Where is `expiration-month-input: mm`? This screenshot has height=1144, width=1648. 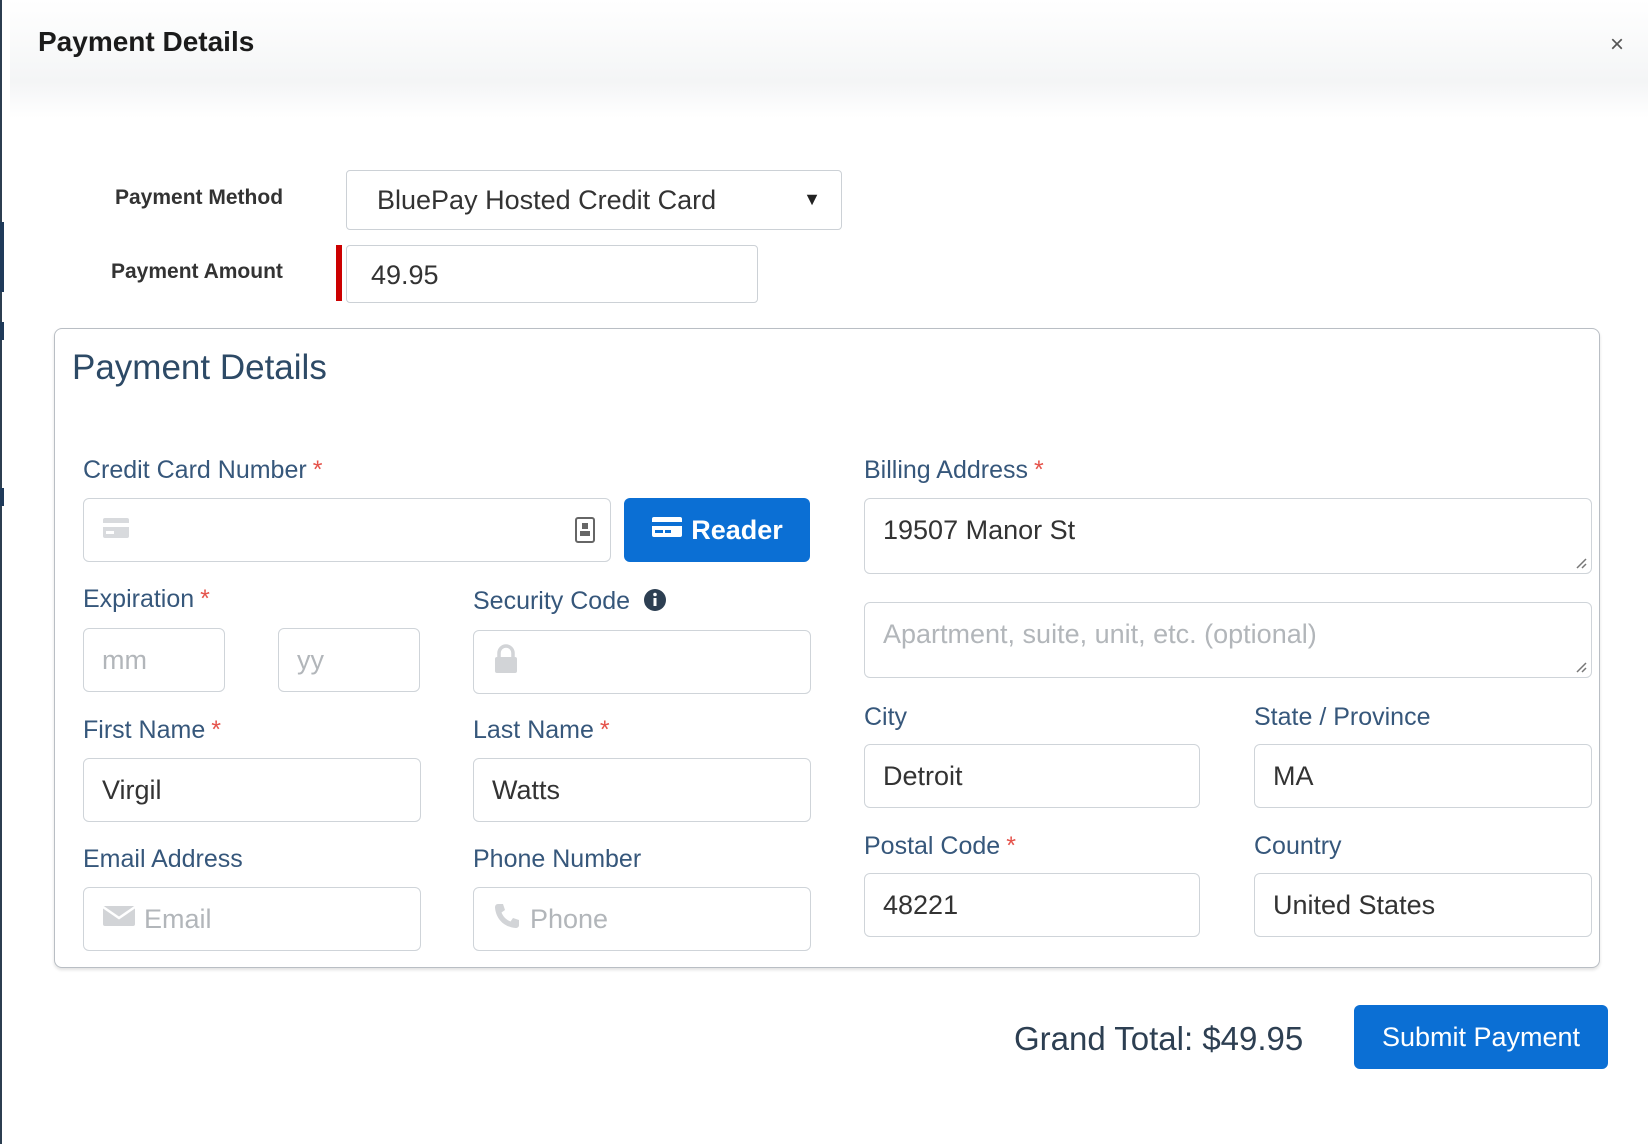 expiration-month-input: mm is located at coordinates (154, 660).